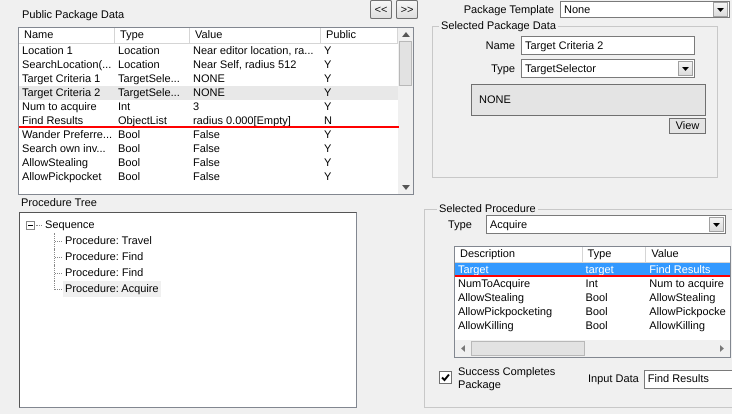 Image resolution: width=732 pixels, height=414 pixels. Describe the element at coordinates (61, 93) in the screenshot. I see `table-cell-text: Target Criteria 2` at that location.